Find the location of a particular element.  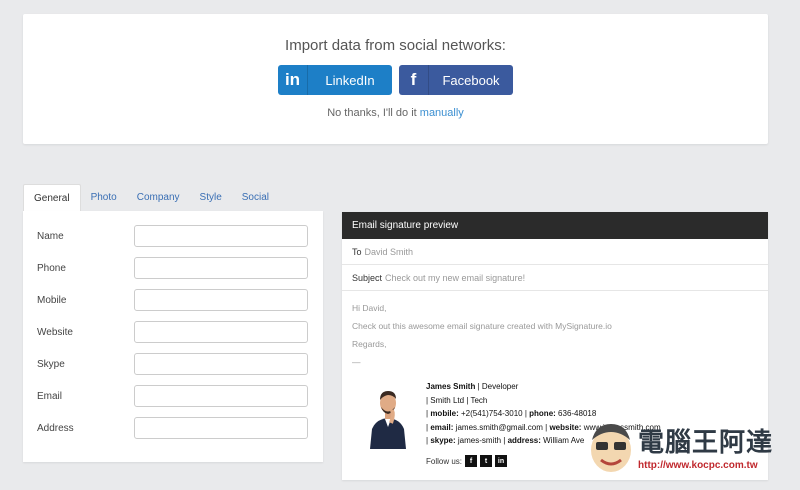

form-row-skype: Skype is located at coordinates (173, 365).